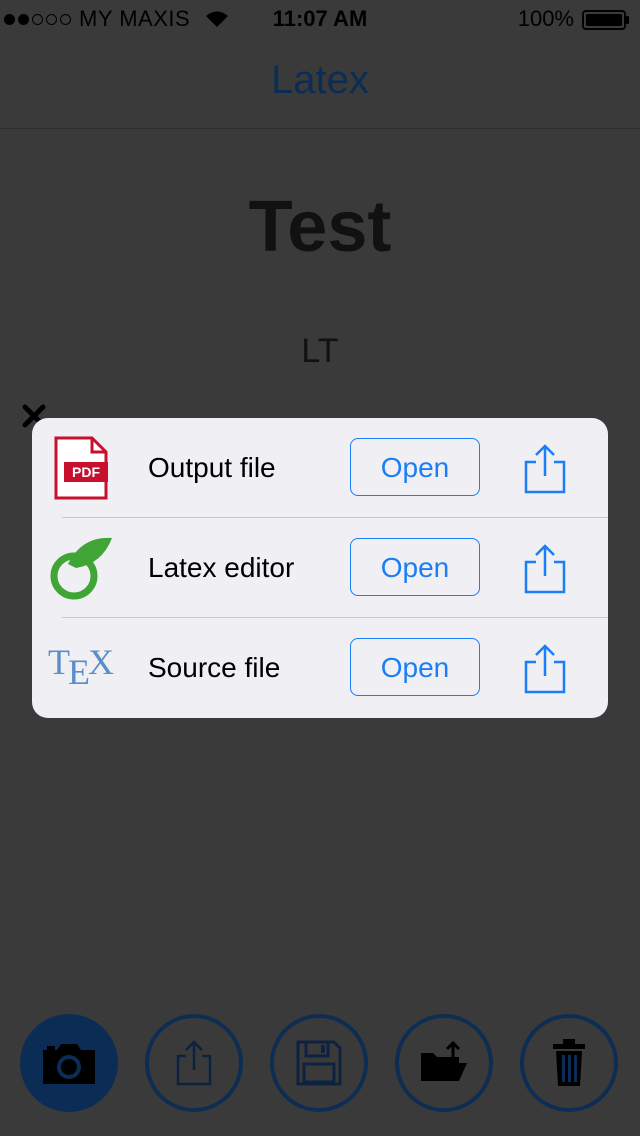 Image resolution: width=640 pixels, height=1136 pixels. I want to click on pdf-icon: PDF, so click(81, 468).